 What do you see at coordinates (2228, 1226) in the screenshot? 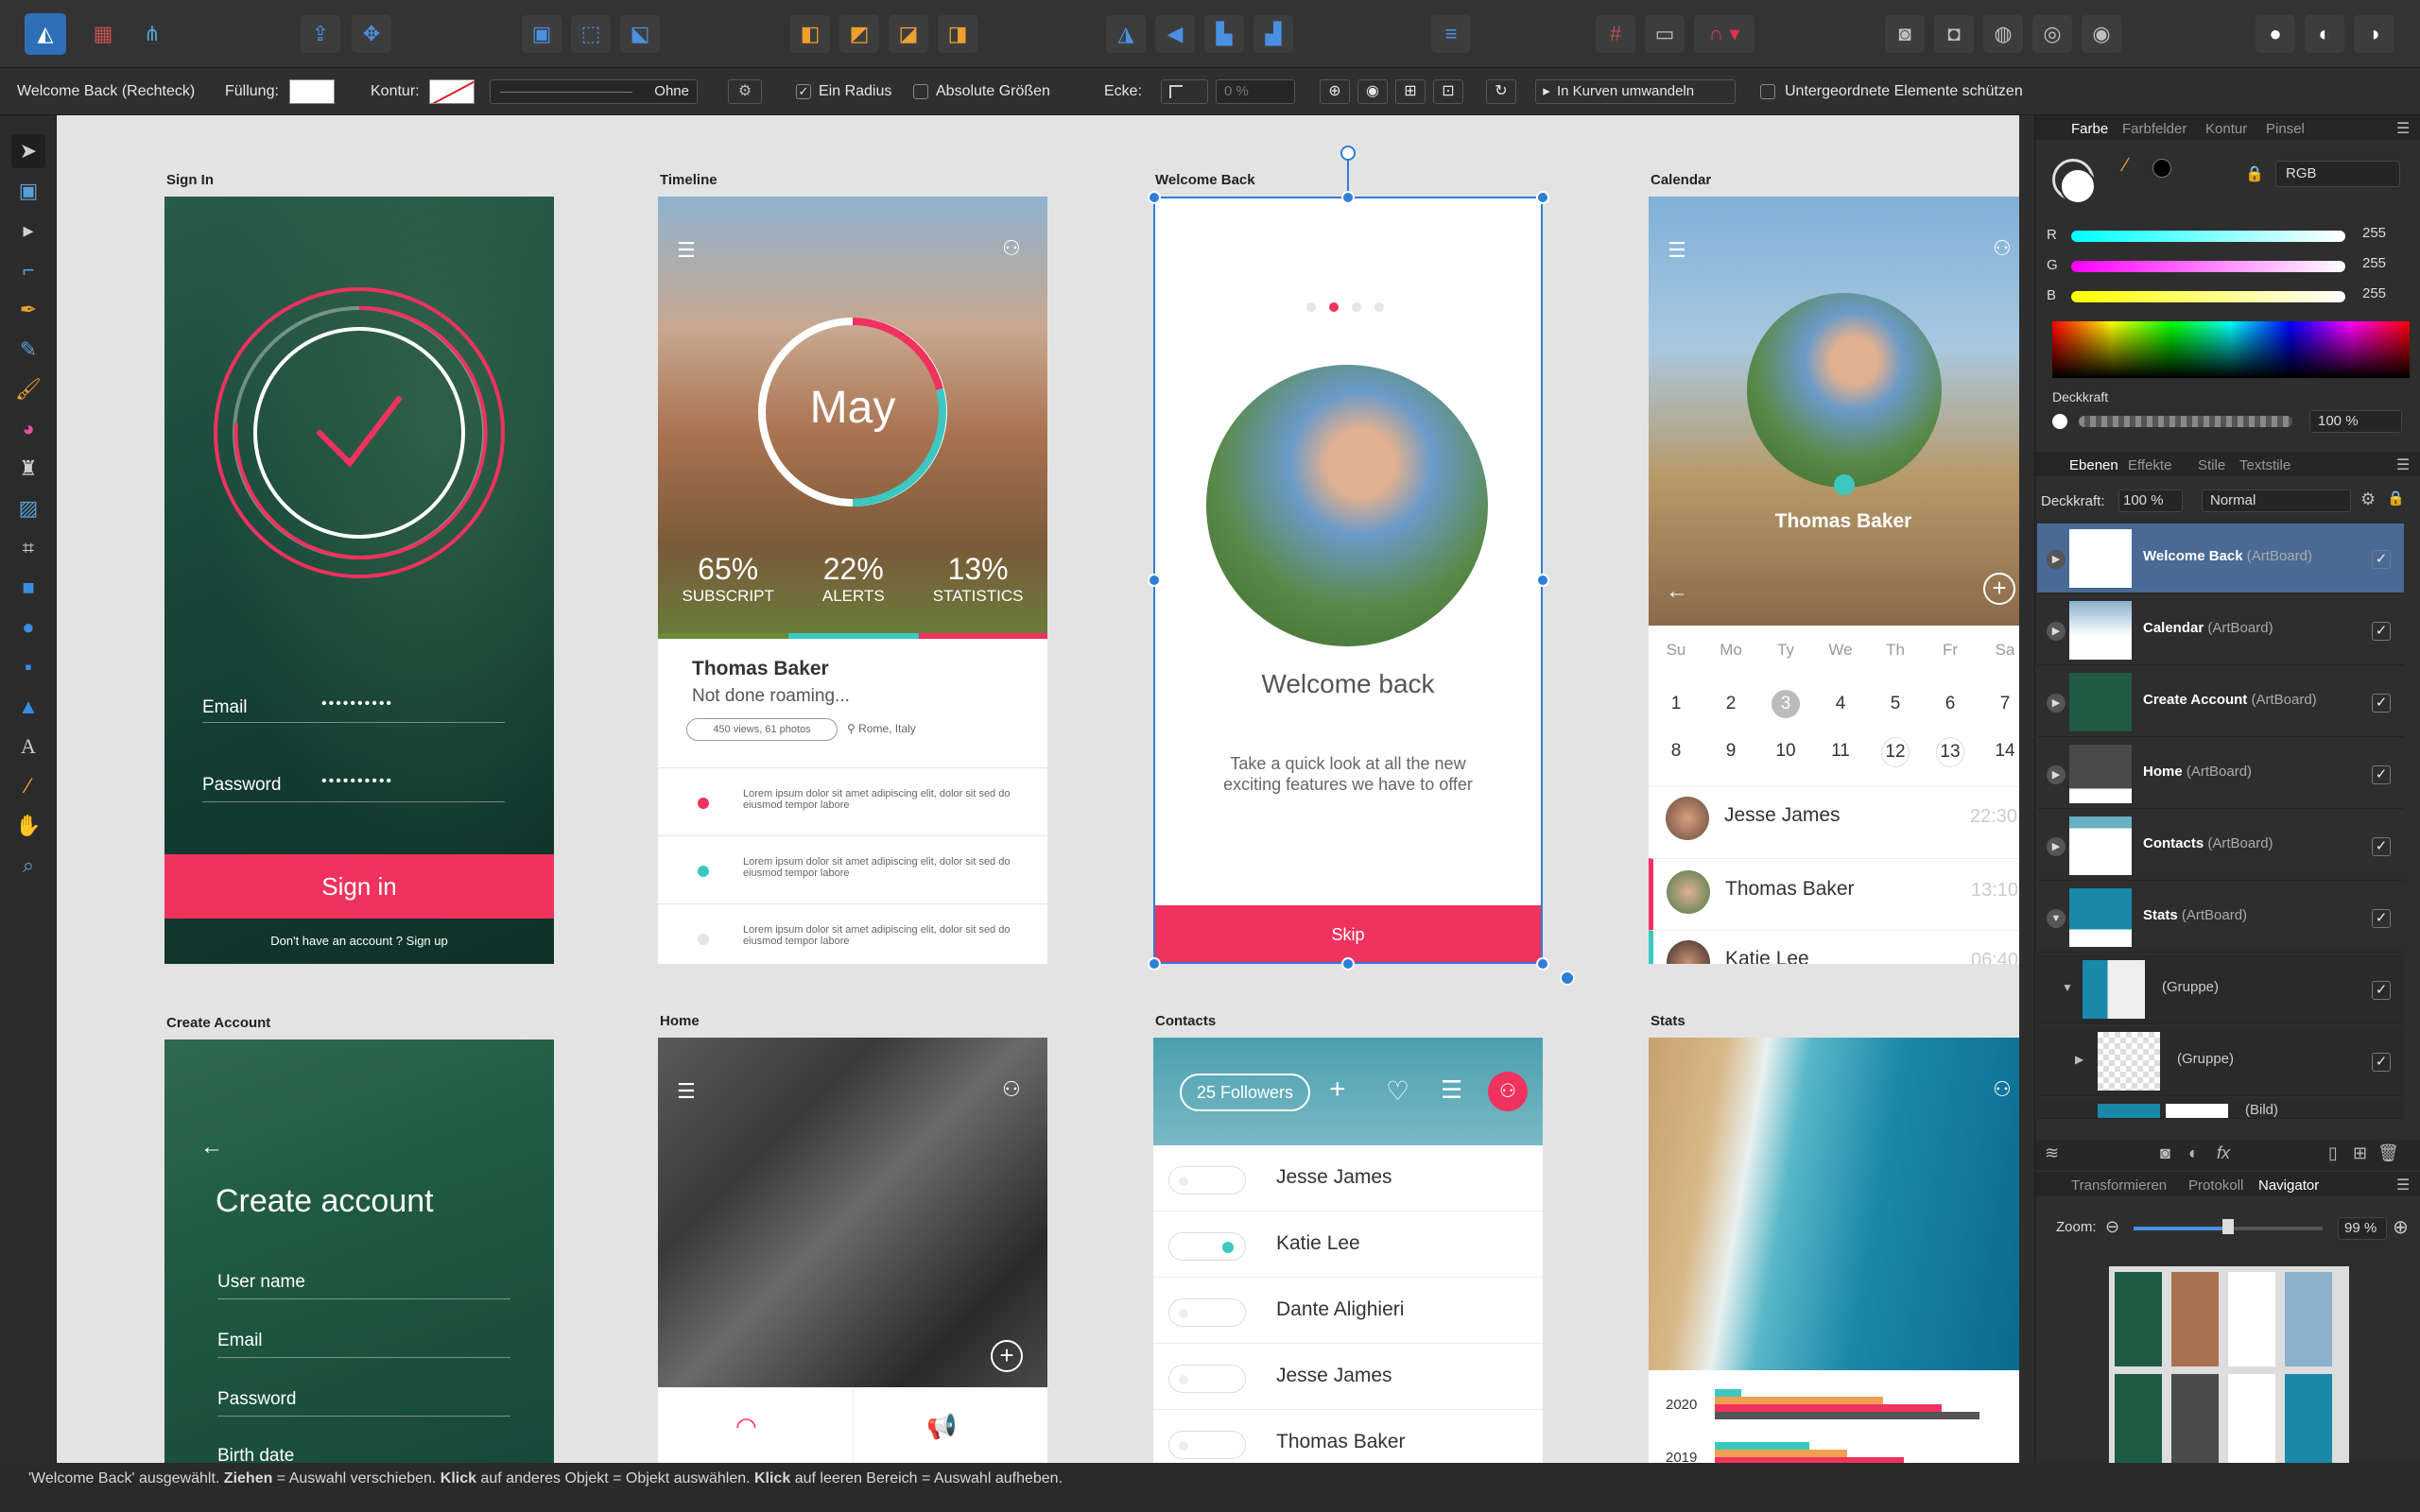
I see `zoom-thumb` at bounding box center [2228, 1226].